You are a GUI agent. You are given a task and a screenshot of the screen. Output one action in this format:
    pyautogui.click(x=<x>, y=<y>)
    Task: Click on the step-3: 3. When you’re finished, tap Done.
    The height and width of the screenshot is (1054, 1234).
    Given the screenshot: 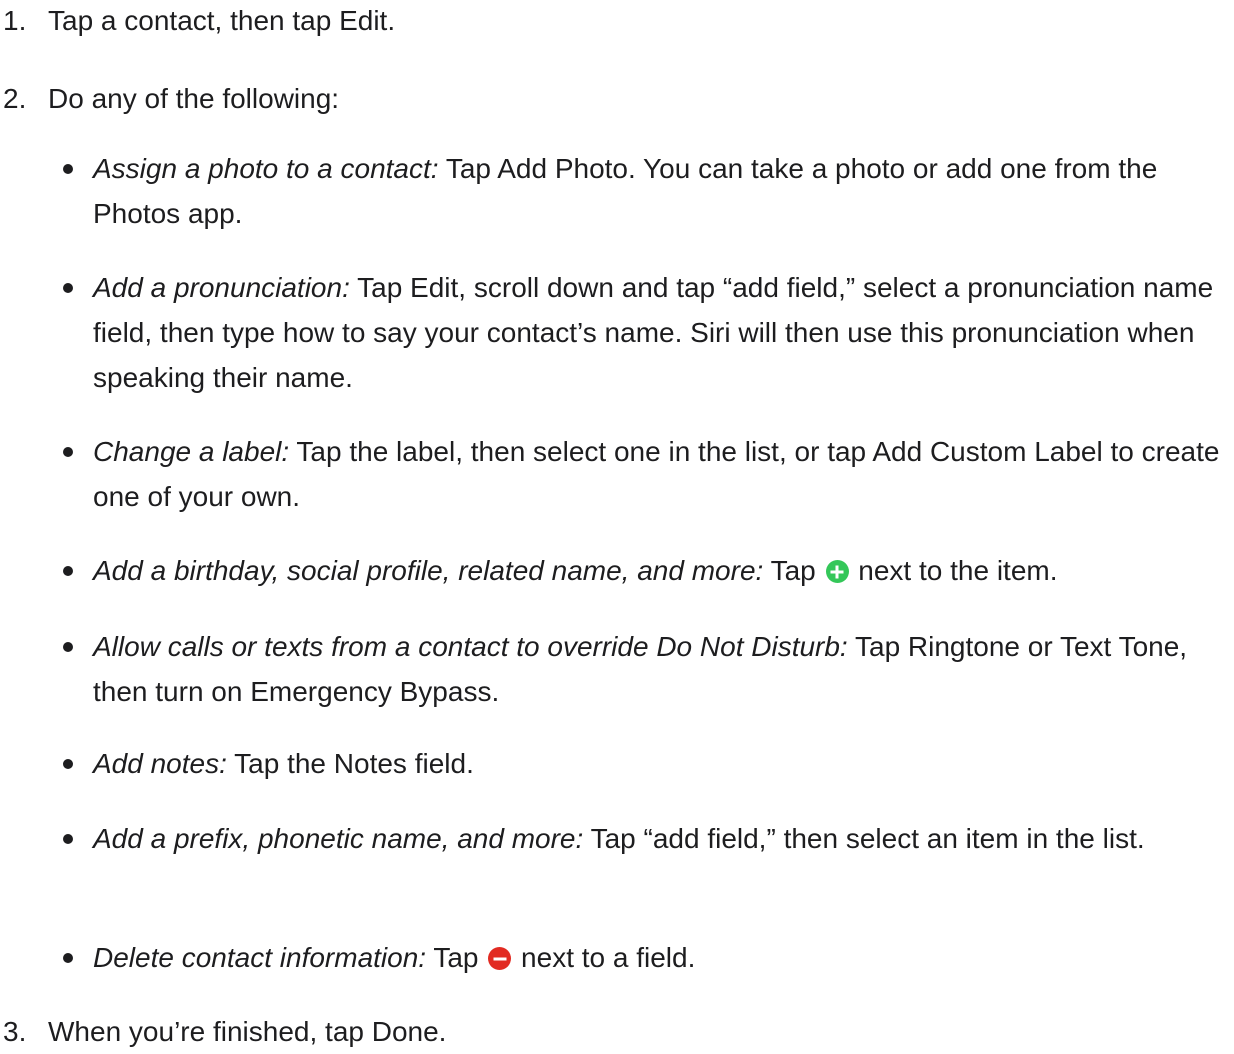 What is the action you would take?
    pyautogui.click(x=224, y=1031)
    